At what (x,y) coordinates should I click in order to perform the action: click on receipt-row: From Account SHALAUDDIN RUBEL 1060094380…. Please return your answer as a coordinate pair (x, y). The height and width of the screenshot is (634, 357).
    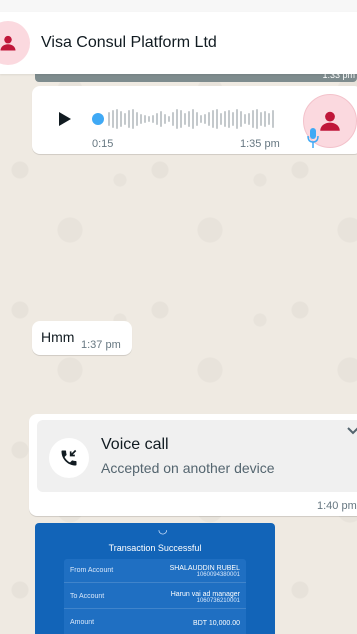
    Looking at the image, I should click on (155, 571).